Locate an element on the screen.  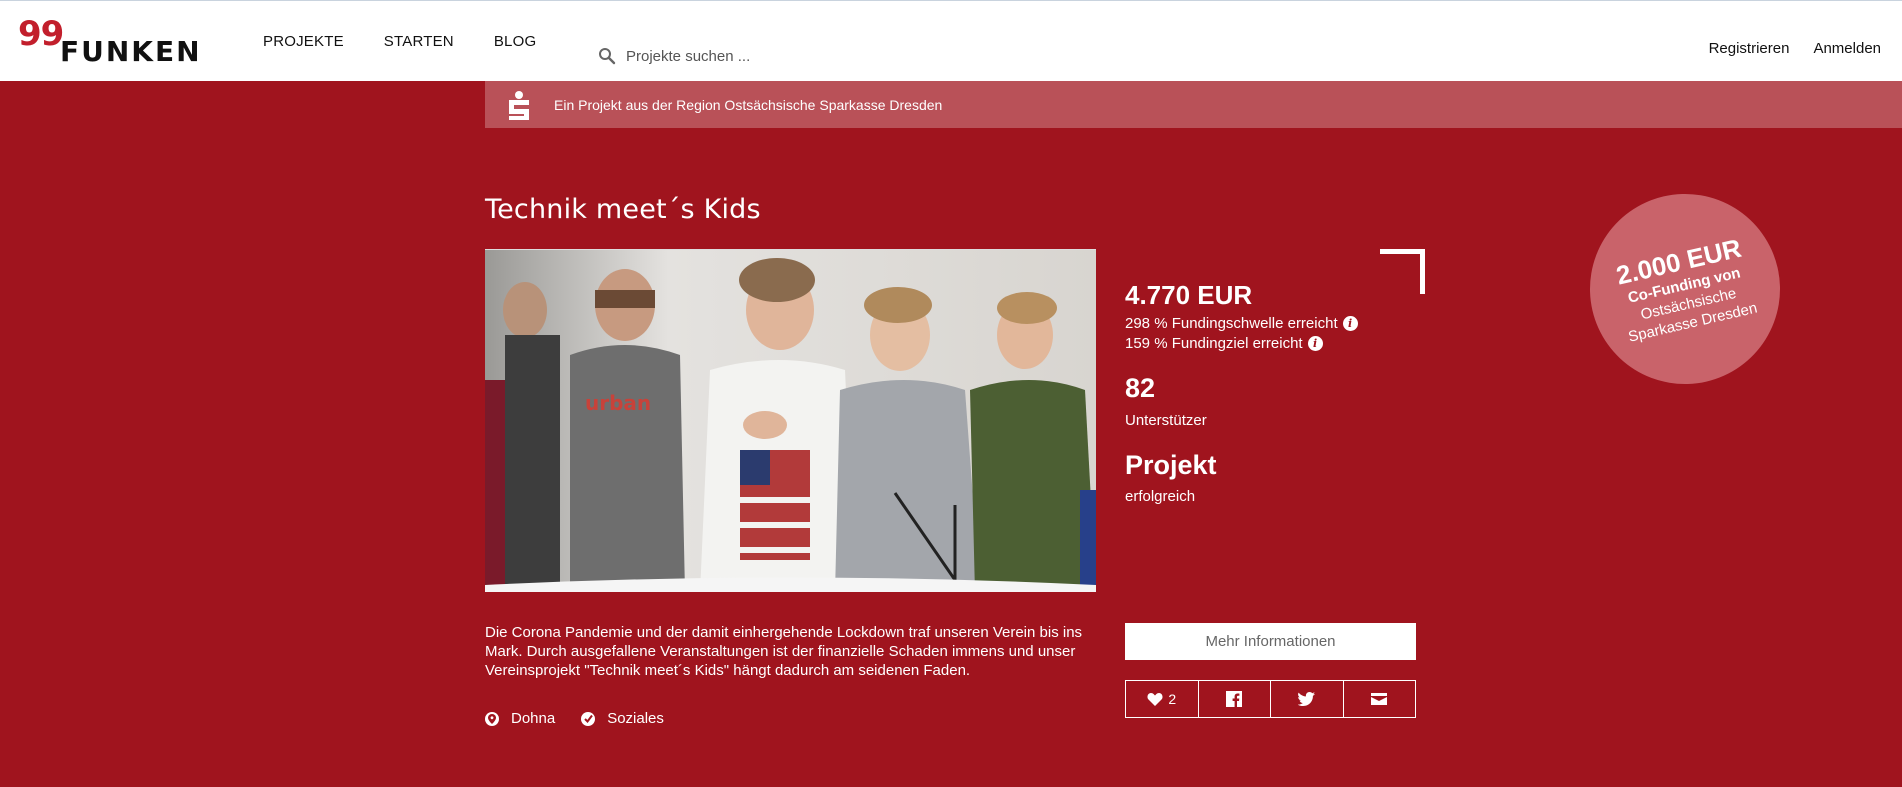
project-photo-illustration: urban is located at coordinates (790, 421).